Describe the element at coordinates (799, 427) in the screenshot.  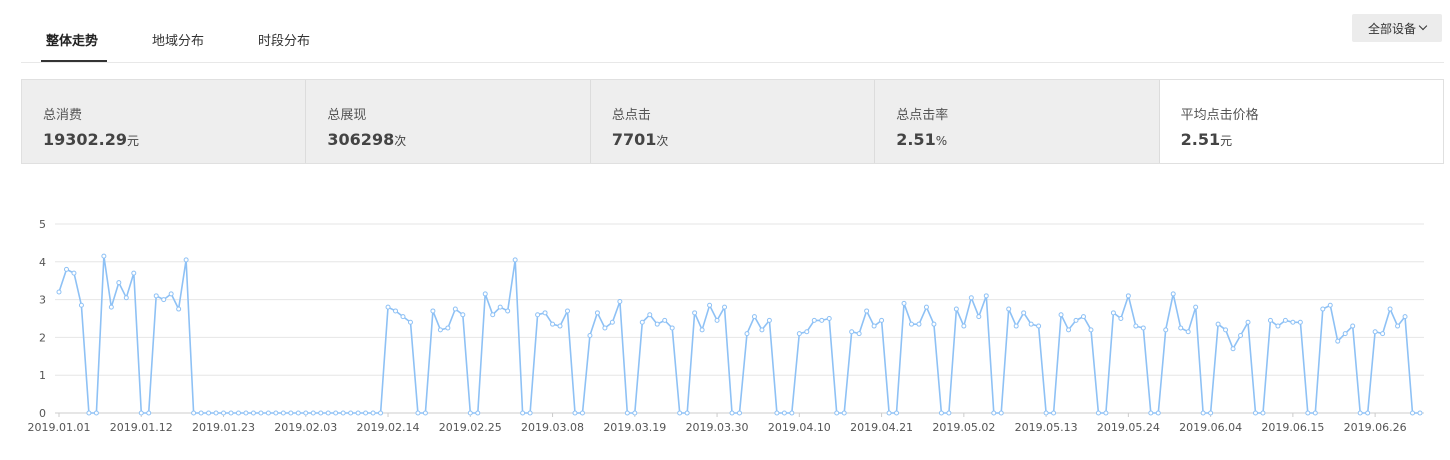
I see `x-tick-label: 2019.04.10` at that location.